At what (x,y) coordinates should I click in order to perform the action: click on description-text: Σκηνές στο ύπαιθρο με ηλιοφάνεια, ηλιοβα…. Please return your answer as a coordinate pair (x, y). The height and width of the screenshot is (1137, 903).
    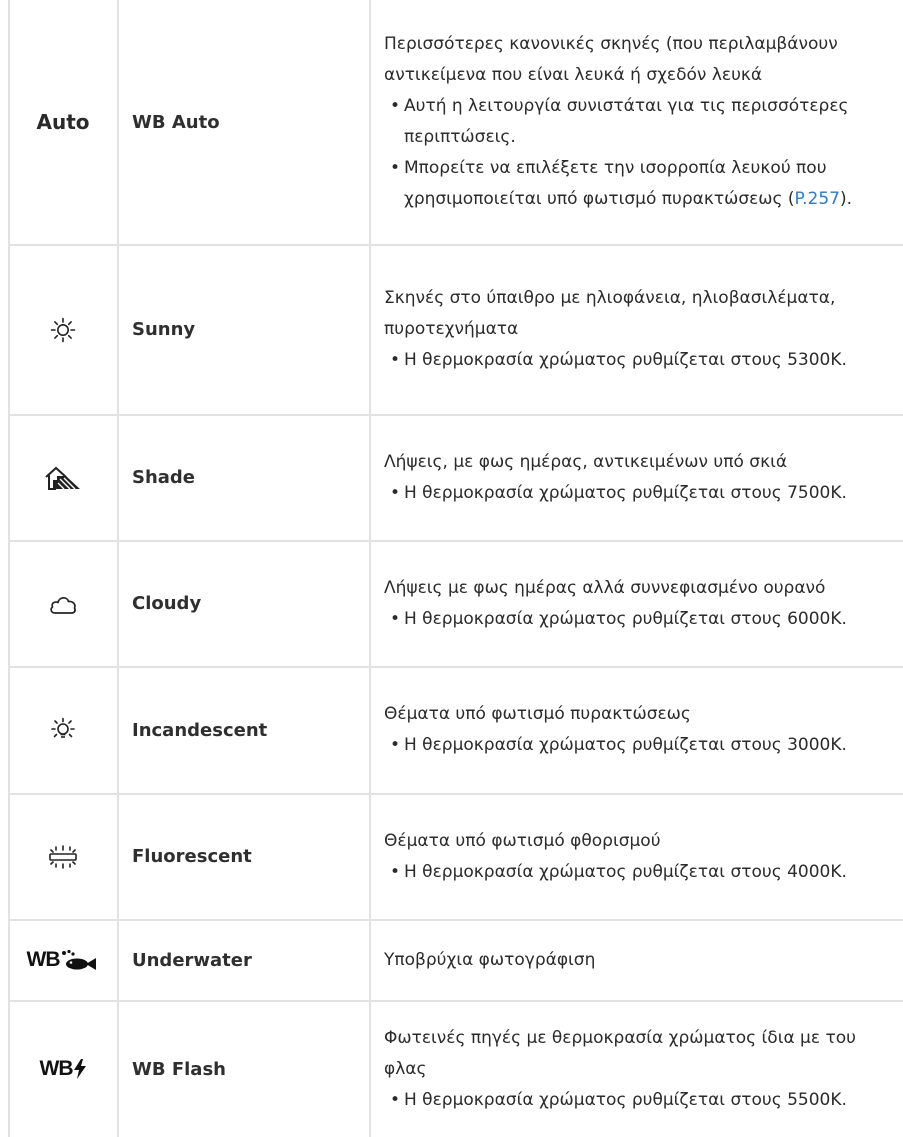
    Looking at the image, I should click on (610, 313).